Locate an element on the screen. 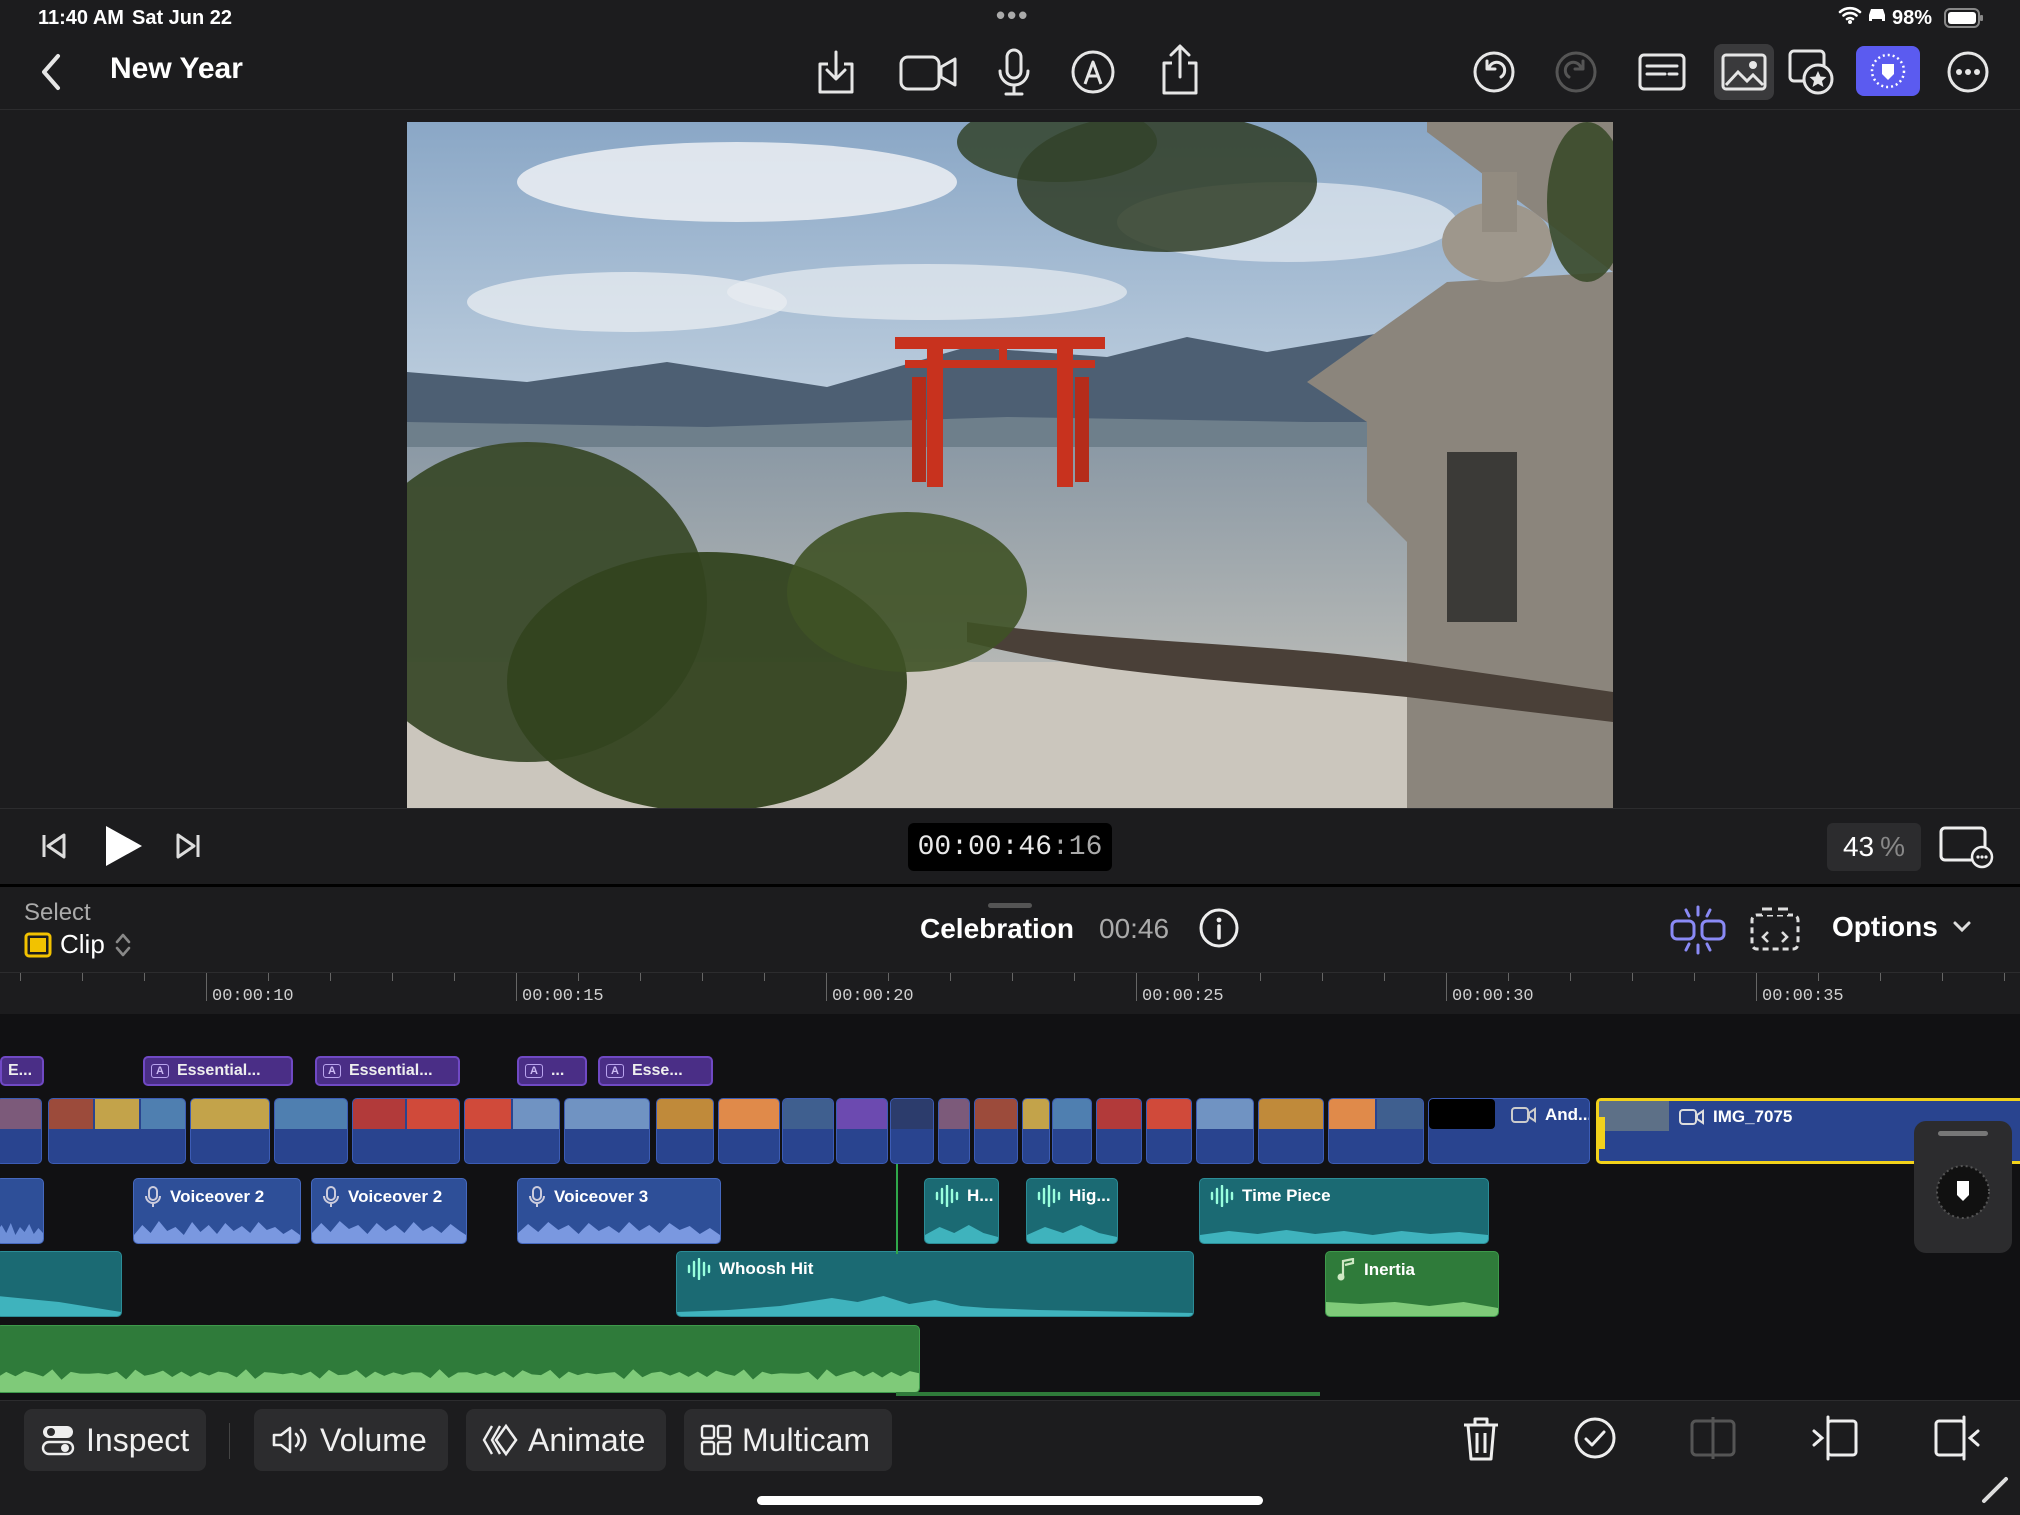 The width and height of the screenshot is (2020, 1515). trim-handle is located at coordinates (1602, 1133).